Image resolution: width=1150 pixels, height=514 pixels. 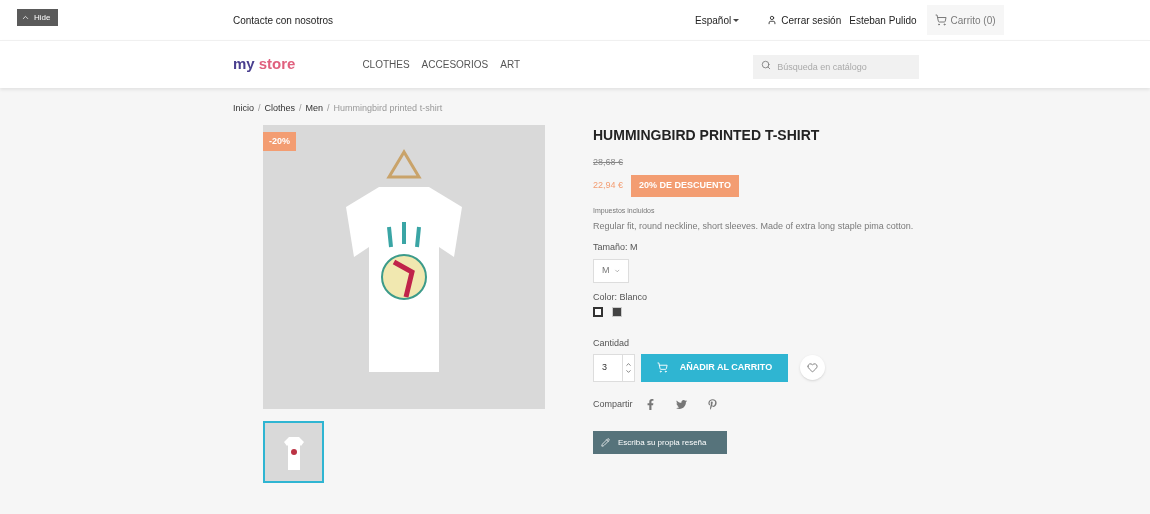 I want to click on color-label: Color: Blanco, so click(x=621, y=297).